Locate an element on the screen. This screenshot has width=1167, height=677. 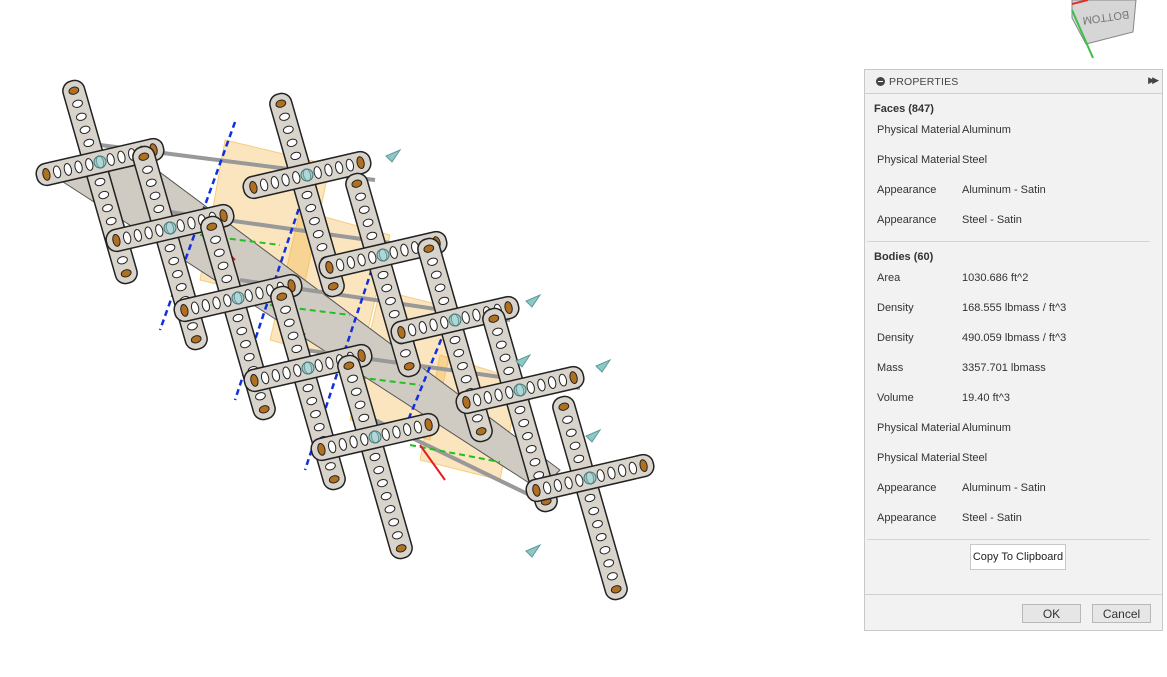
panel-footer: OK Cancel is located at coordinates (1013, 612).